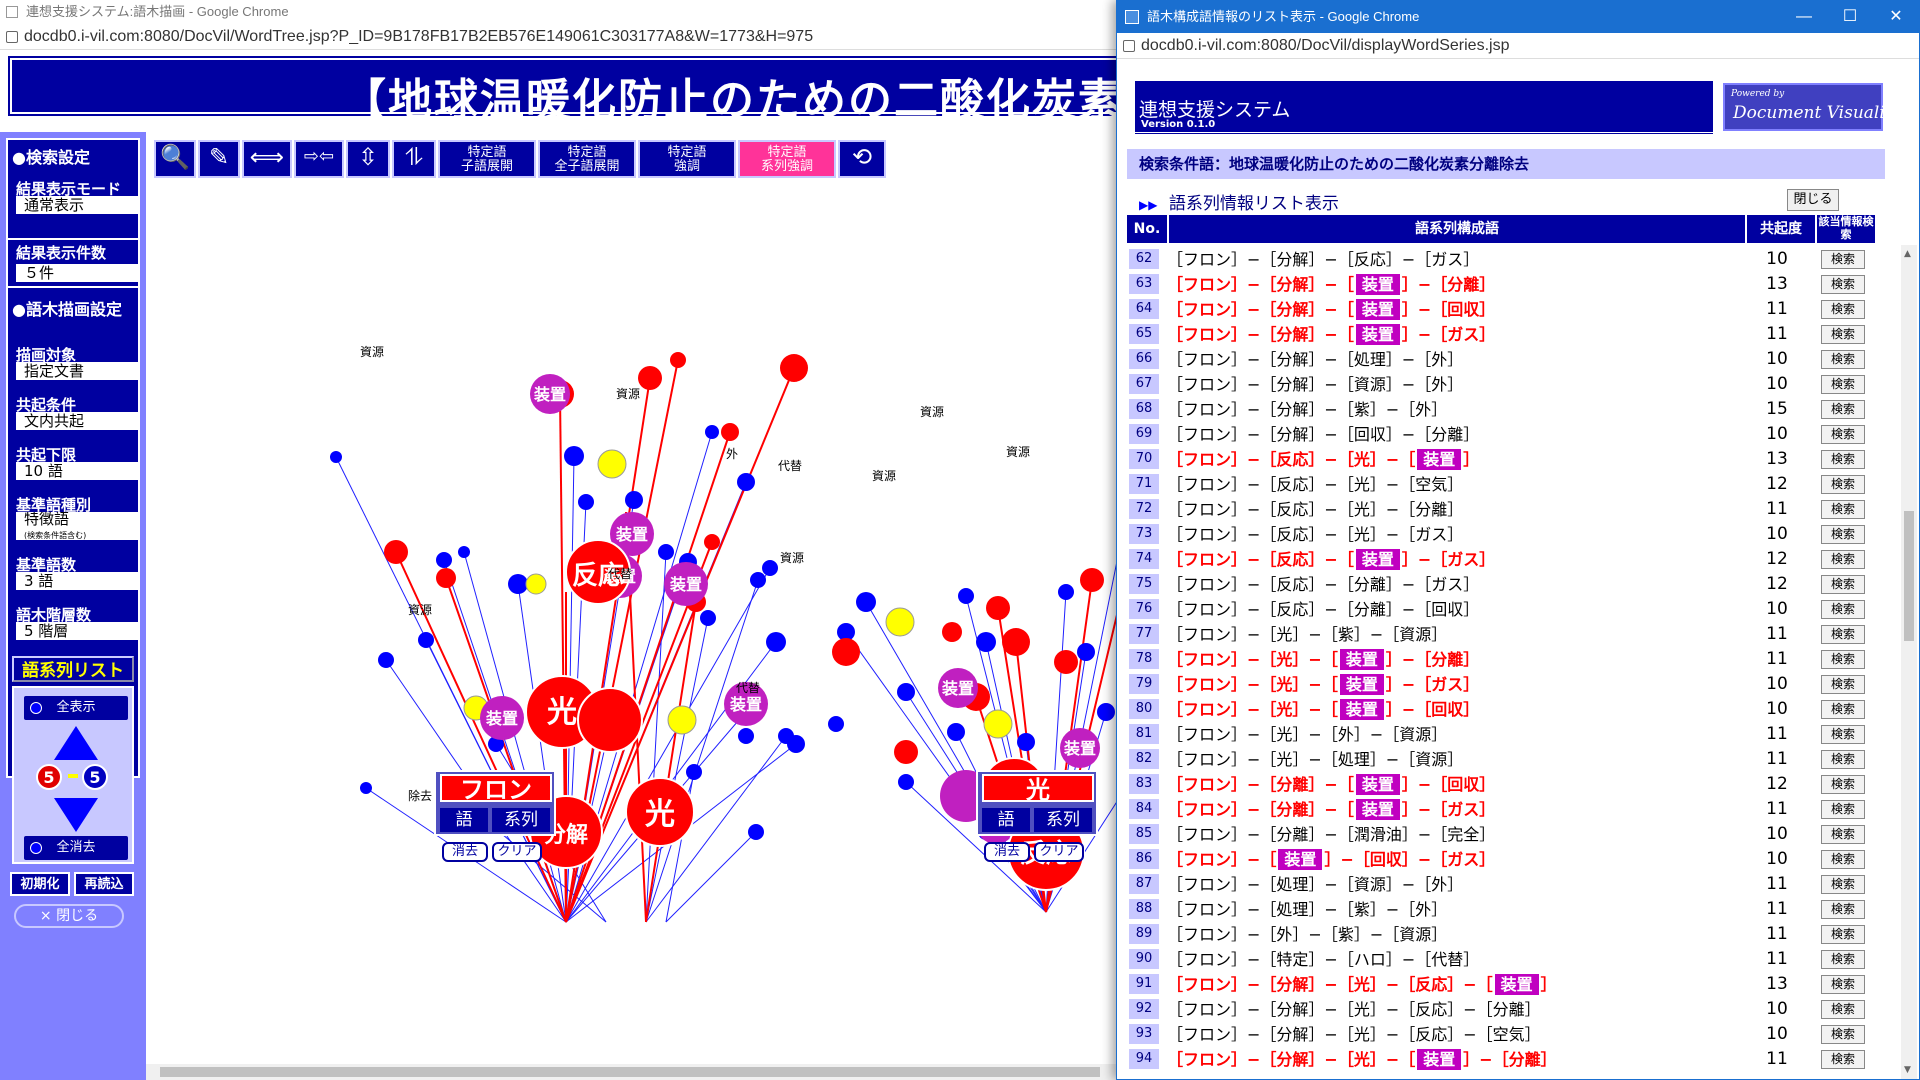 The height and width of the screenshot is (1080, 1920). I want to click on tree-settings-heading: ●語木描画設定, so click(67, 309).